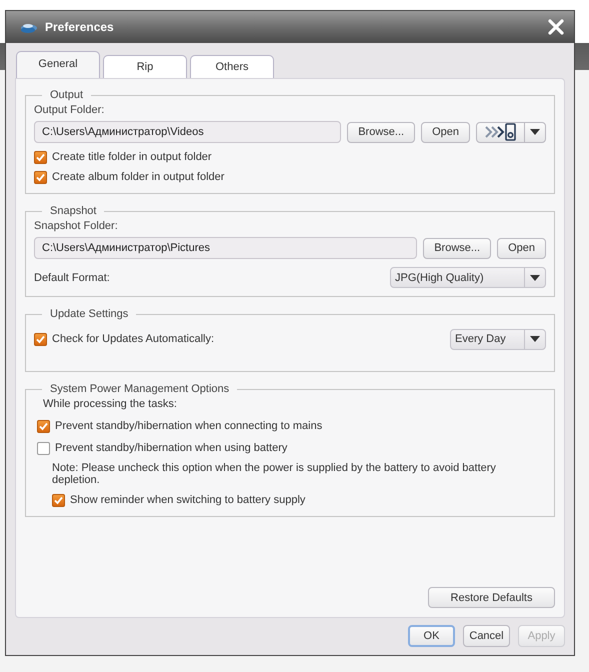  I want to click on checkbox-label: Prevent standby/hibernation when using battery, so click(171, 448).